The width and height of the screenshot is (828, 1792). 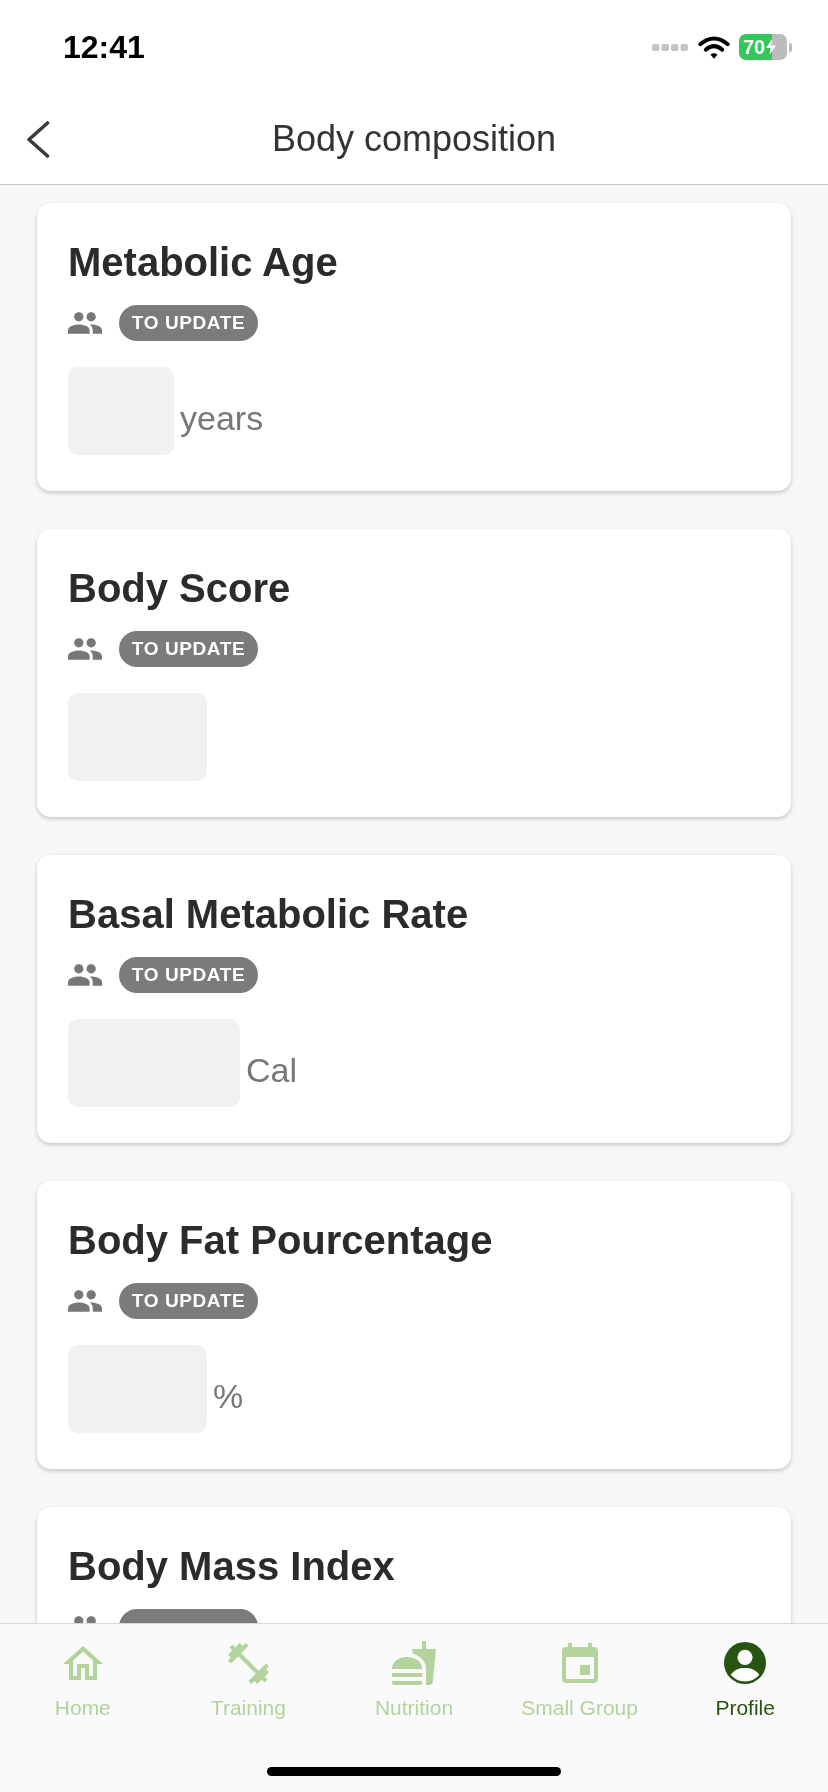 What do you see at coordinates (414, 139) in the screenshot?
I see `screen-title: Body composition` at bounding box center [414, 139].